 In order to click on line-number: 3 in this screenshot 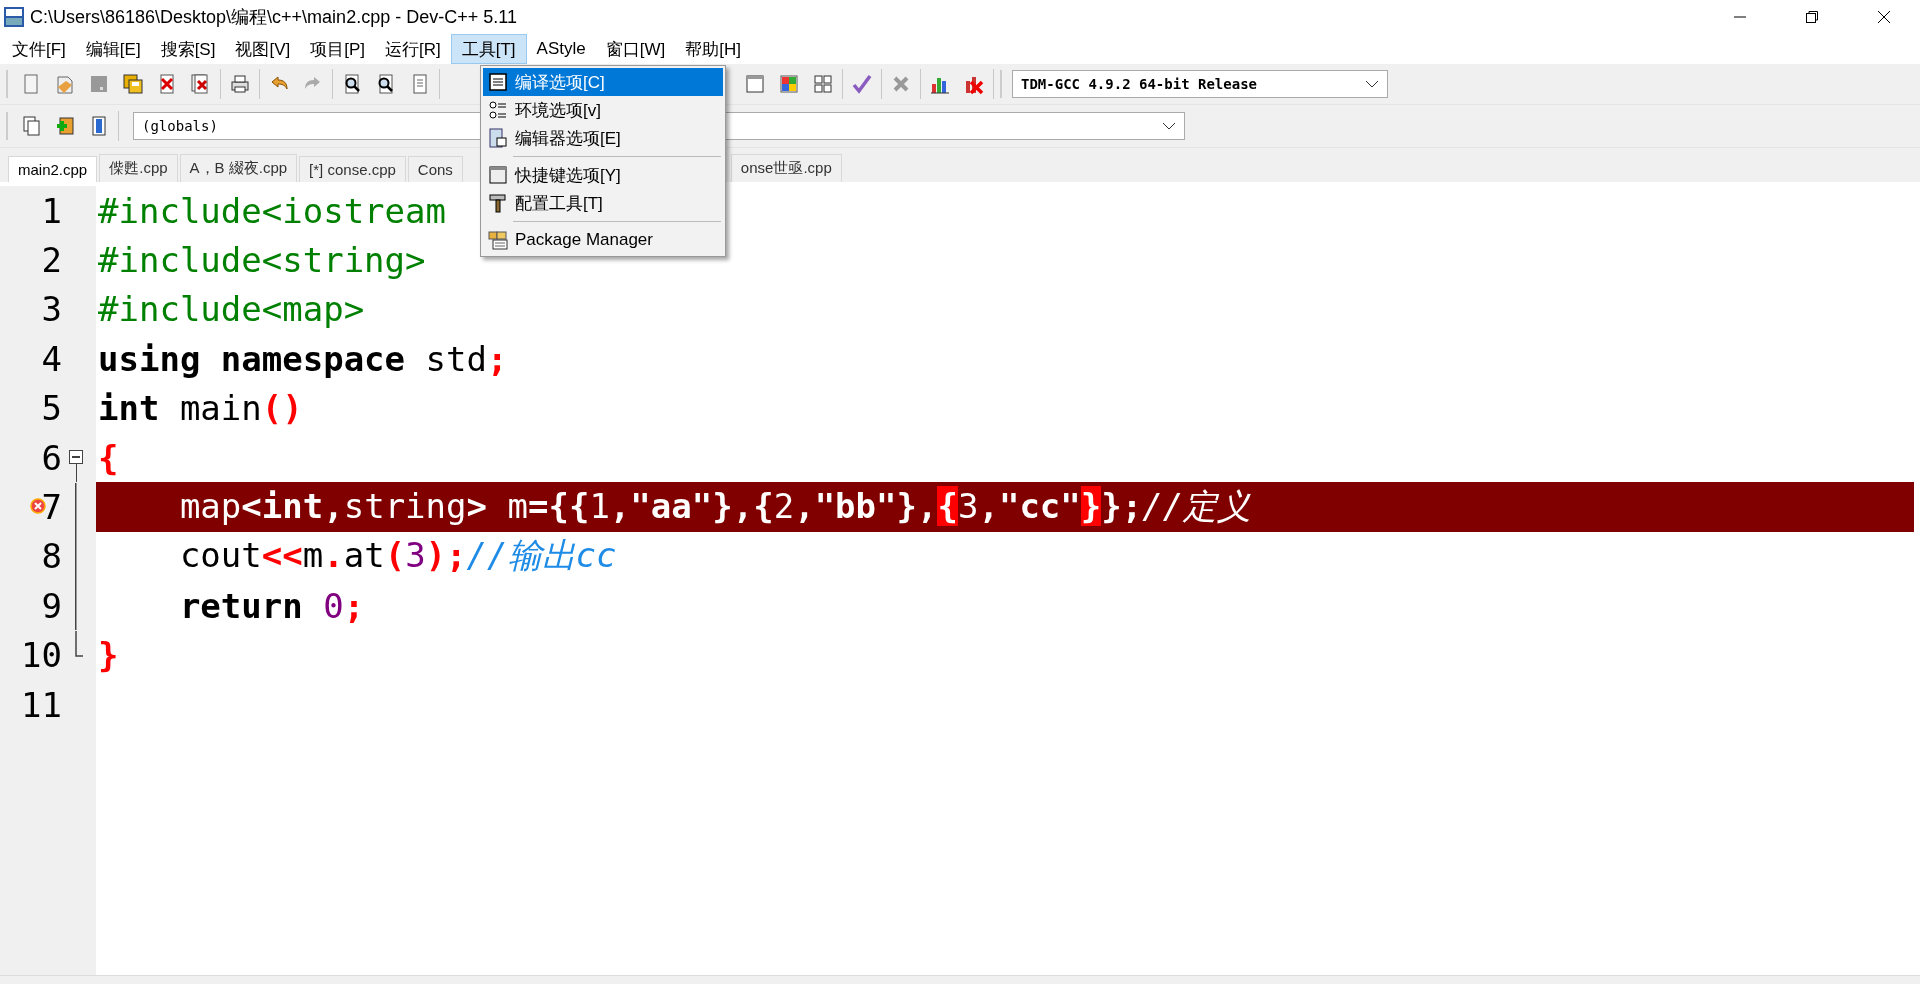, I will do `click(51, 309)`.